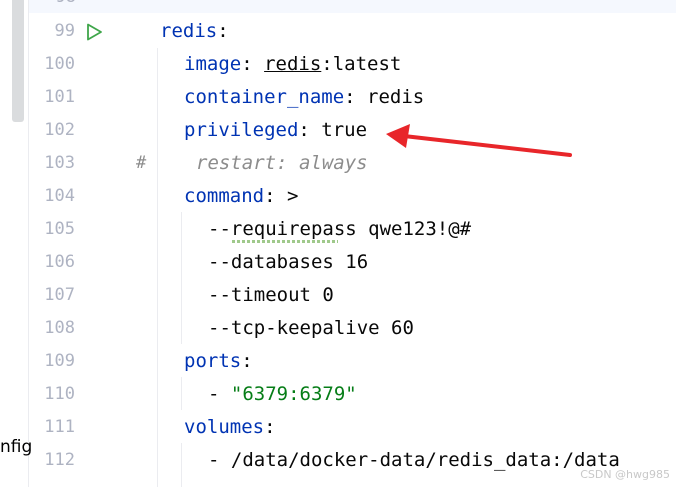  Describe the element at coordinates (625, 474) in the screenshot. I see `watermark: CSDN @hwg985` at that location.